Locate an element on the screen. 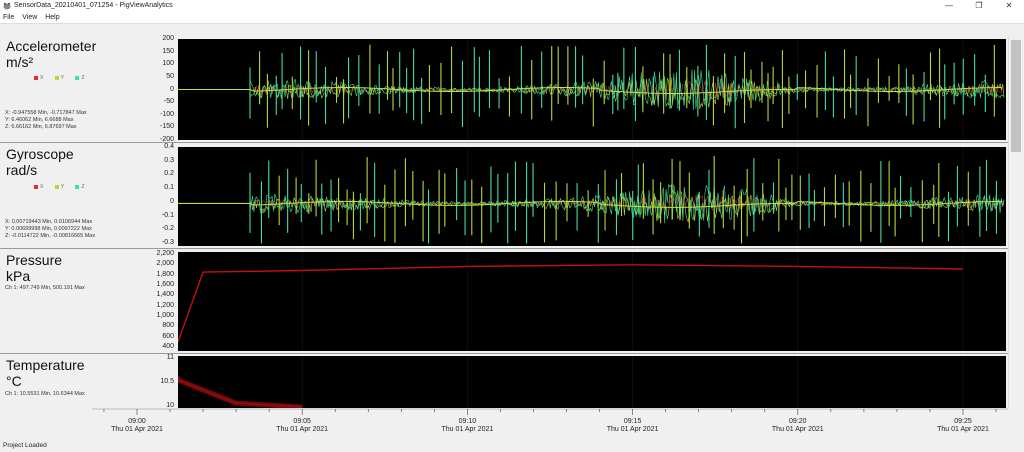 This screenshot has width=1024, height=452. time-label: 09:05 is located at coordinates (302, 421).